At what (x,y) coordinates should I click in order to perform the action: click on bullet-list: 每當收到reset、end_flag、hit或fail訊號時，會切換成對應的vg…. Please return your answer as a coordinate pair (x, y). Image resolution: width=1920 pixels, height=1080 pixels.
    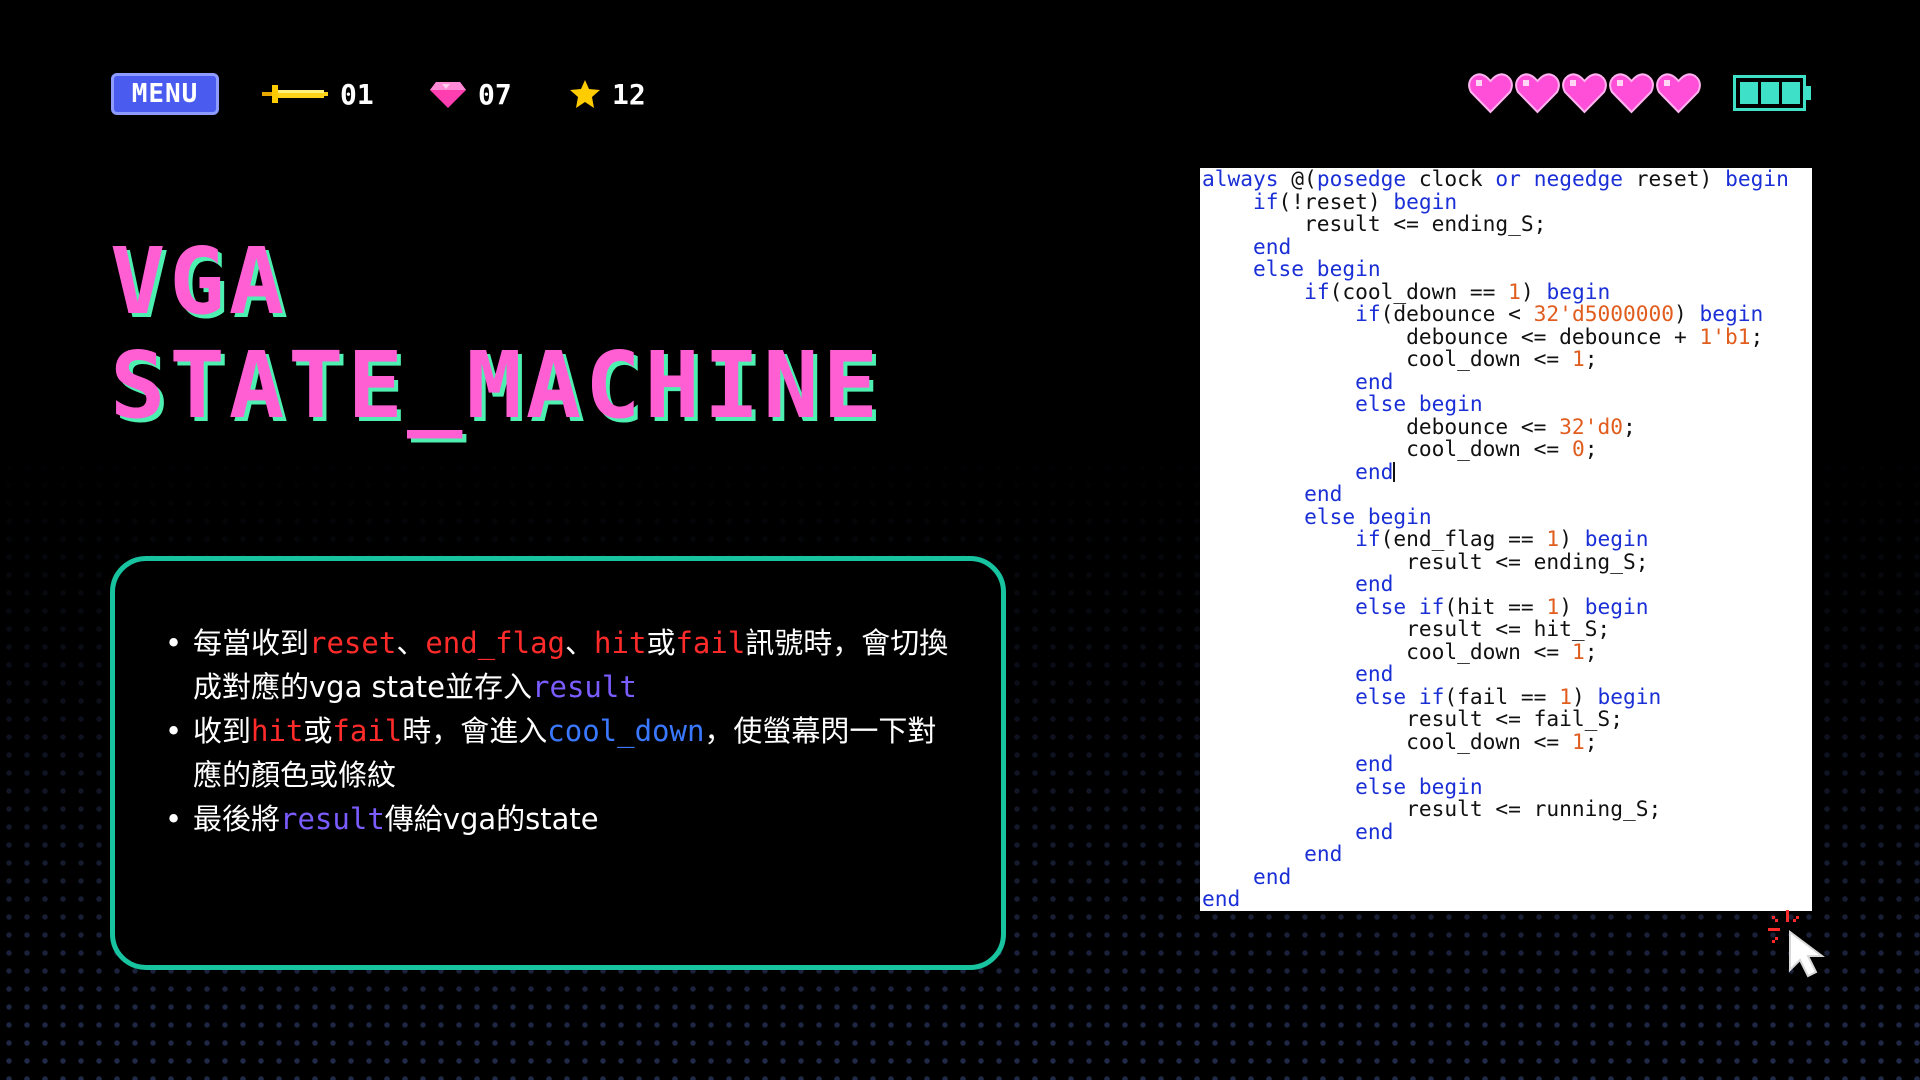
    Looking at the image, I should click on (560, 731).